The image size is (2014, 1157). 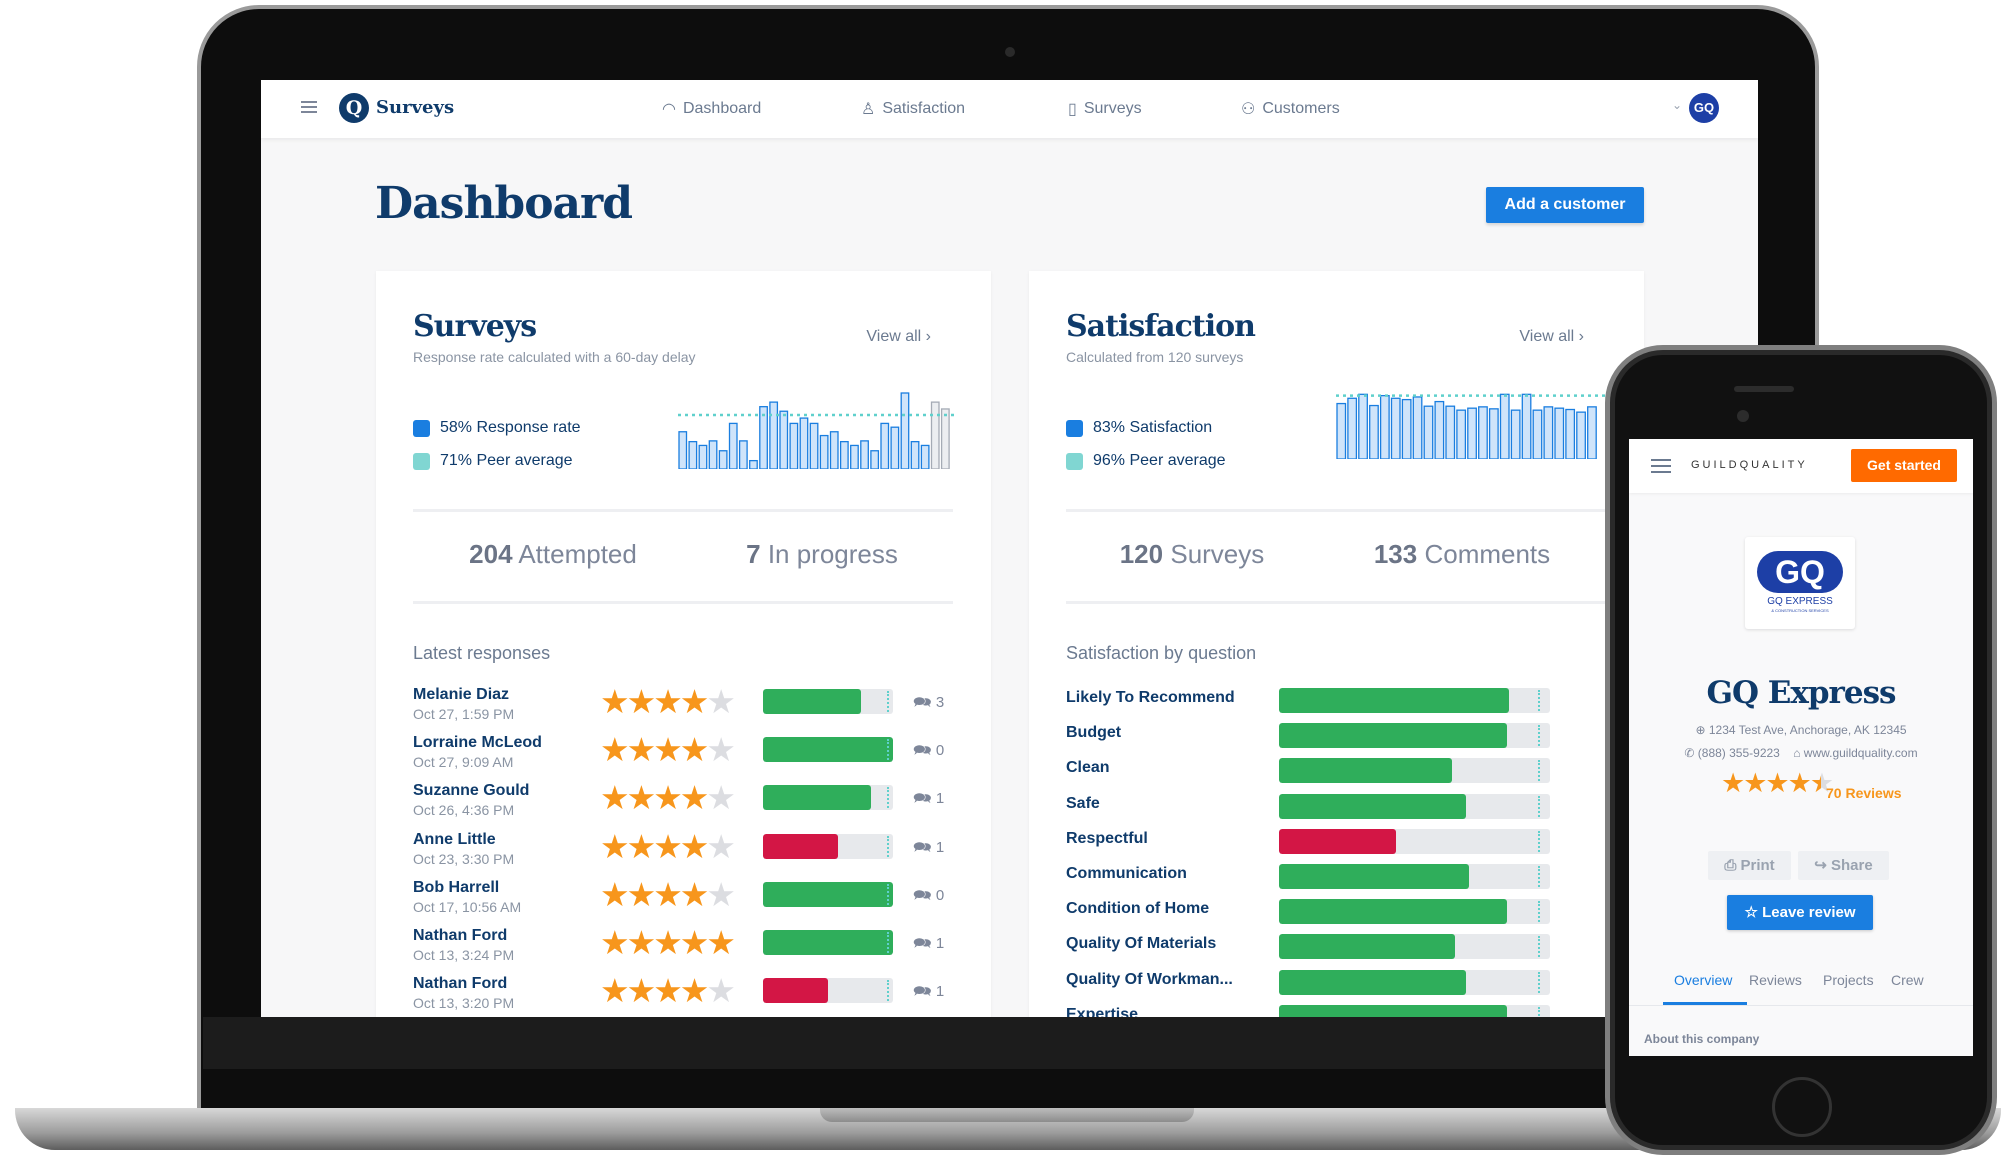 I want to click on tab-overview: Overview, so click(x=1703, y=980).